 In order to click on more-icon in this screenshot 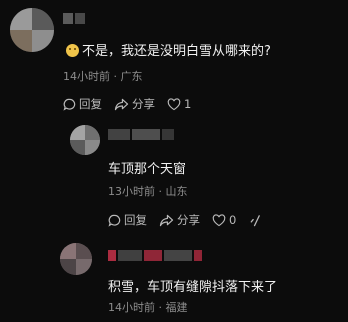, I will do `click(255, 220)`.